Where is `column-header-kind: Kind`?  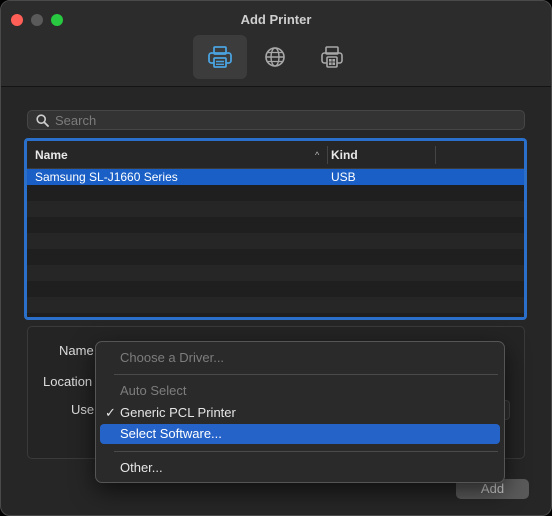 column-header-kind: Kind is located at coordinates (344, 155).